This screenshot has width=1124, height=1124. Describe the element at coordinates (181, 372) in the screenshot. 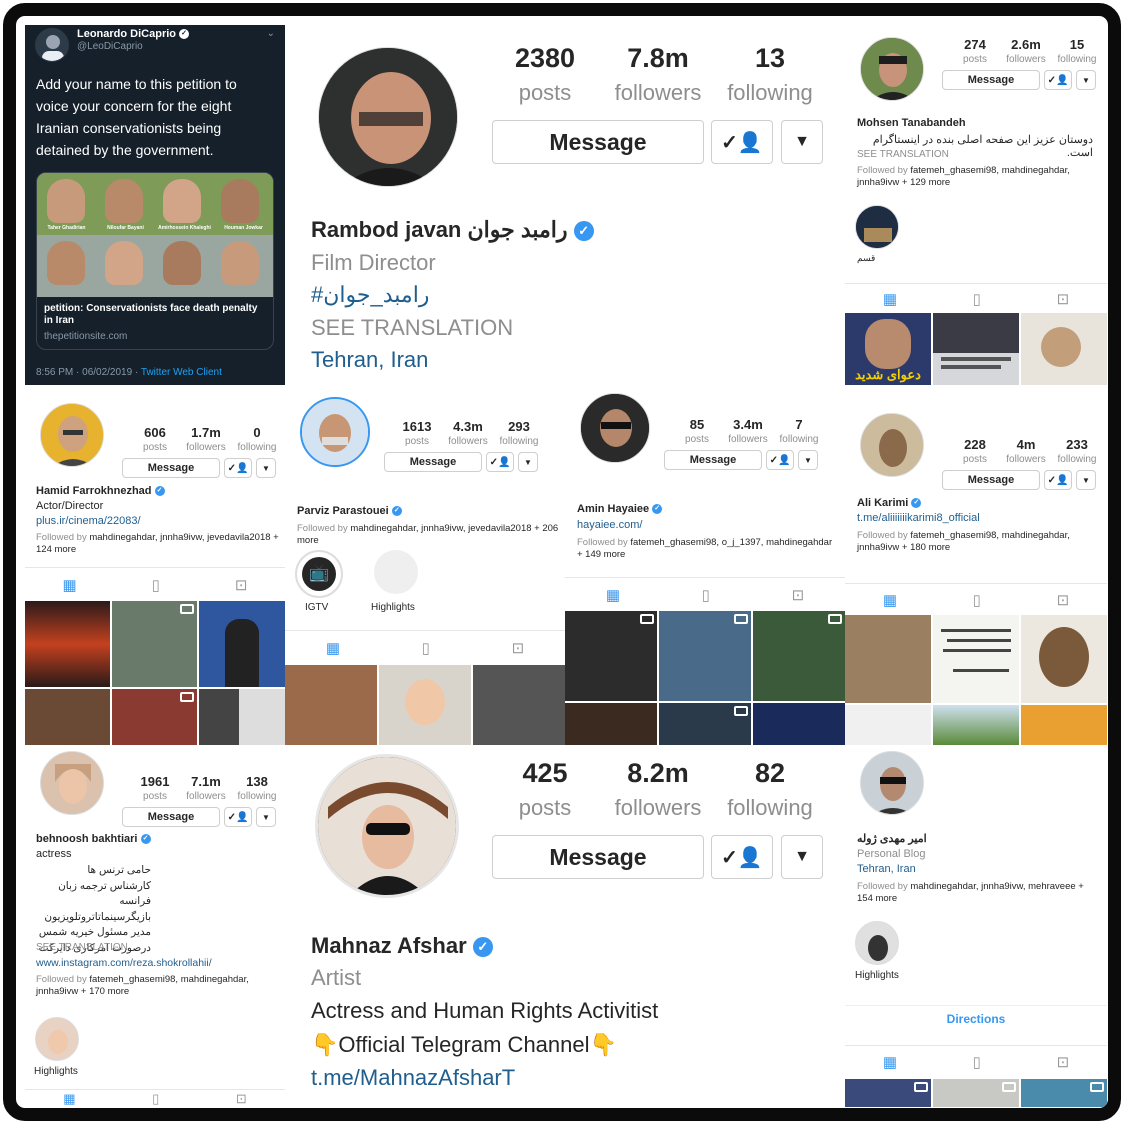

I see `twitter-client-link: Twitter Web Client` at that location.